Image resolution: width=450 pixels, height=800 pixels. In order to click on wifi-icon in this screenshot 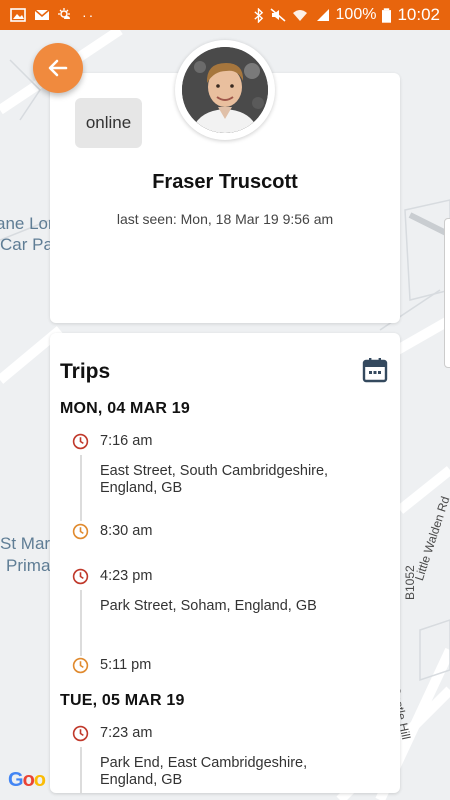, I will do `click(299, 15)`.